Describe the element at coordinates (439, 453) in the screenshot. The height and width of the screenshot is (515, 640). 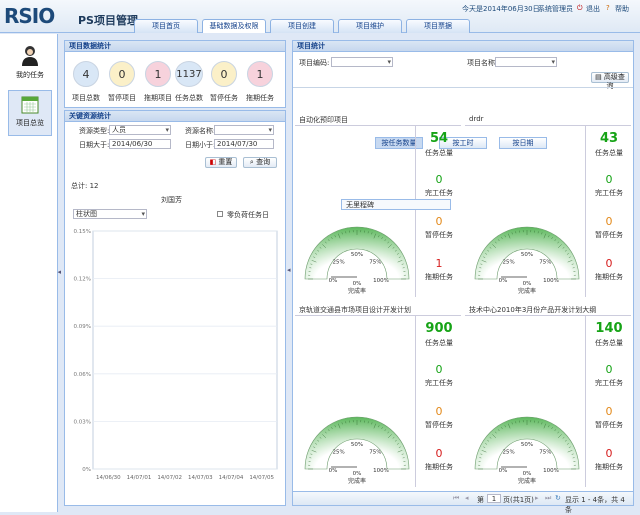
I see `delayed-tasks-value: 0` at that location.